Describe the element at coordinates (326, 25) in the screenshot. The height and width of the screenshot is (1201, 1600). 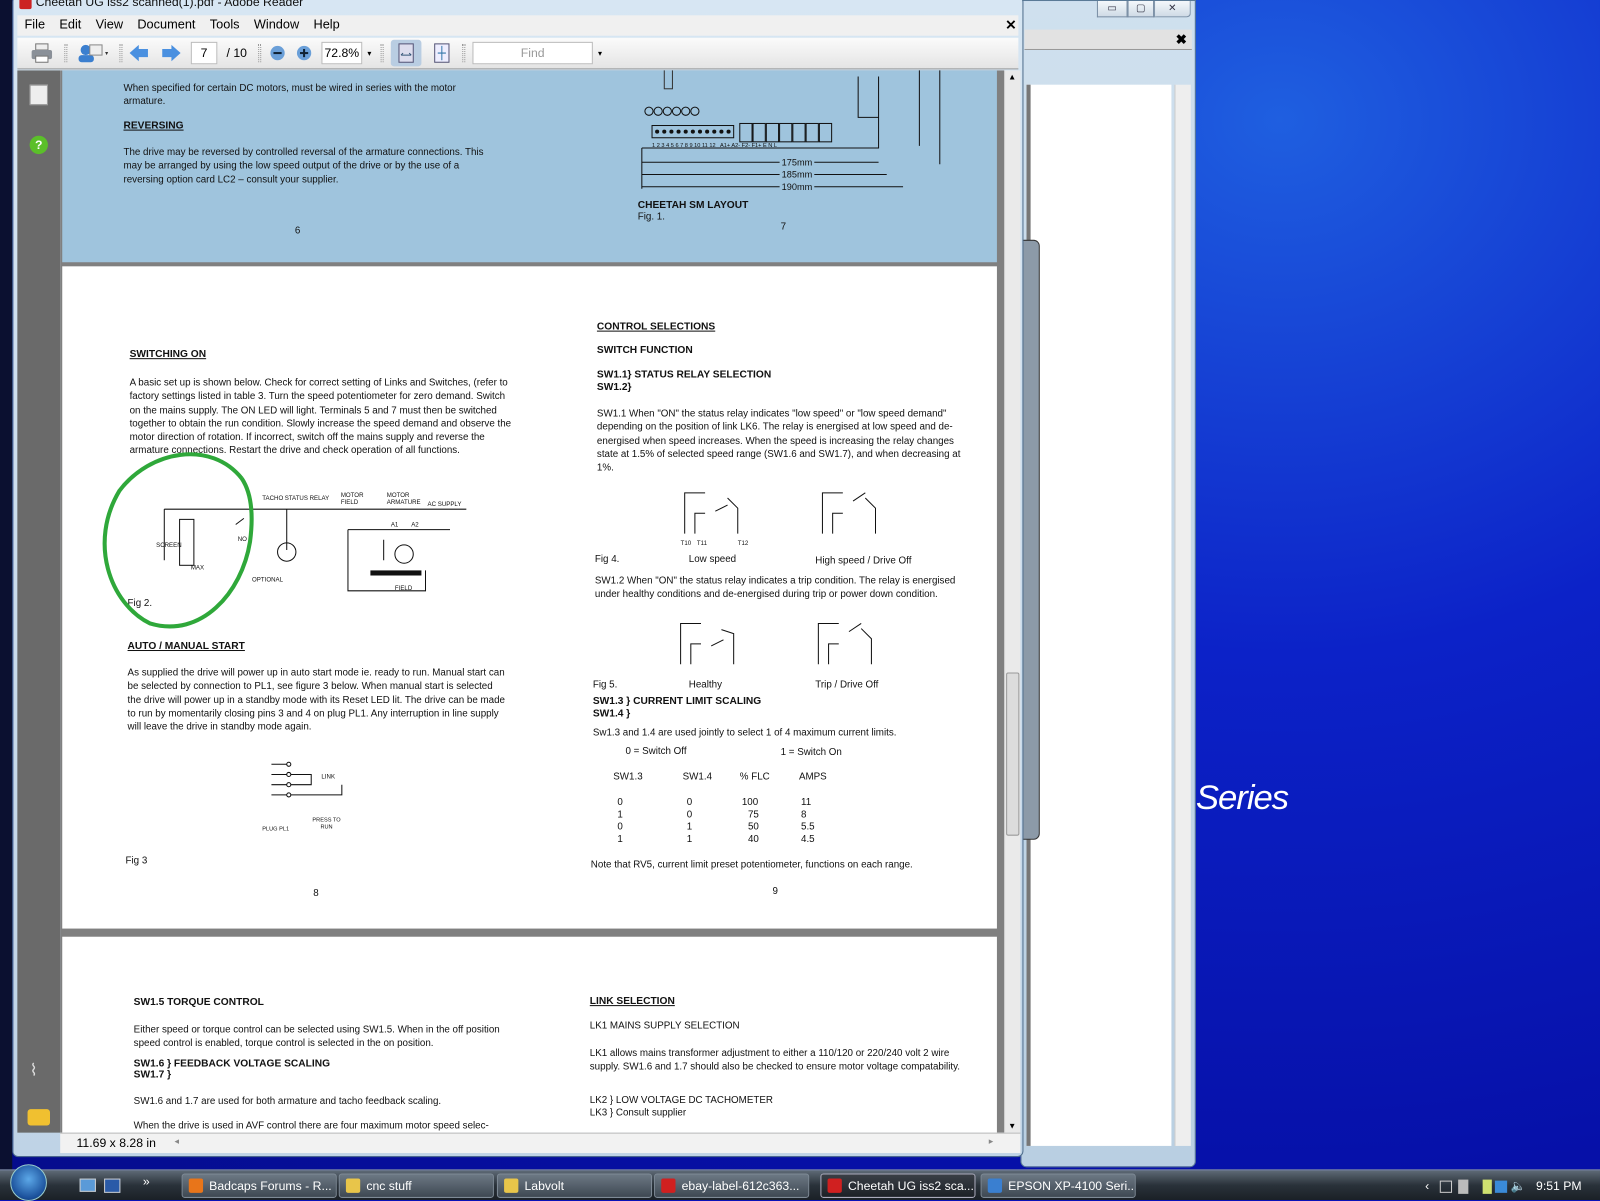
I see `menu-help: Help` at that location.